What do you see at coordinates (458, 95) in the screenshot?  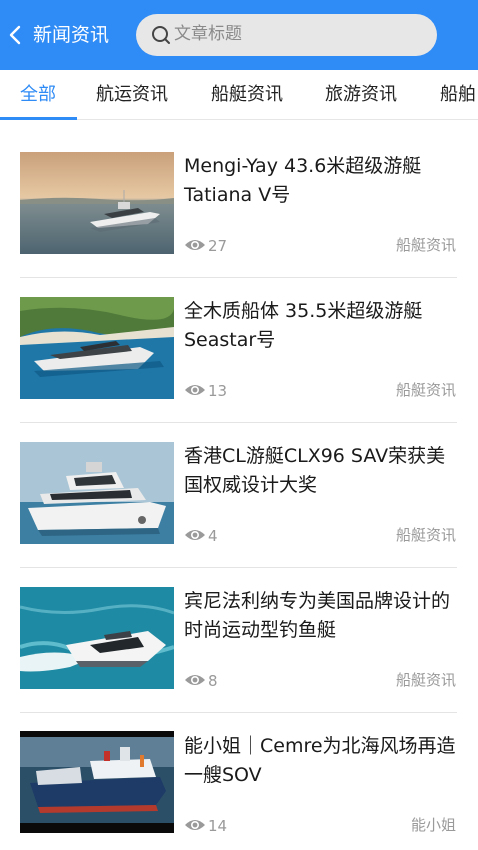 I see `tab-ships: 船舶` at bounding box center [458, 95].